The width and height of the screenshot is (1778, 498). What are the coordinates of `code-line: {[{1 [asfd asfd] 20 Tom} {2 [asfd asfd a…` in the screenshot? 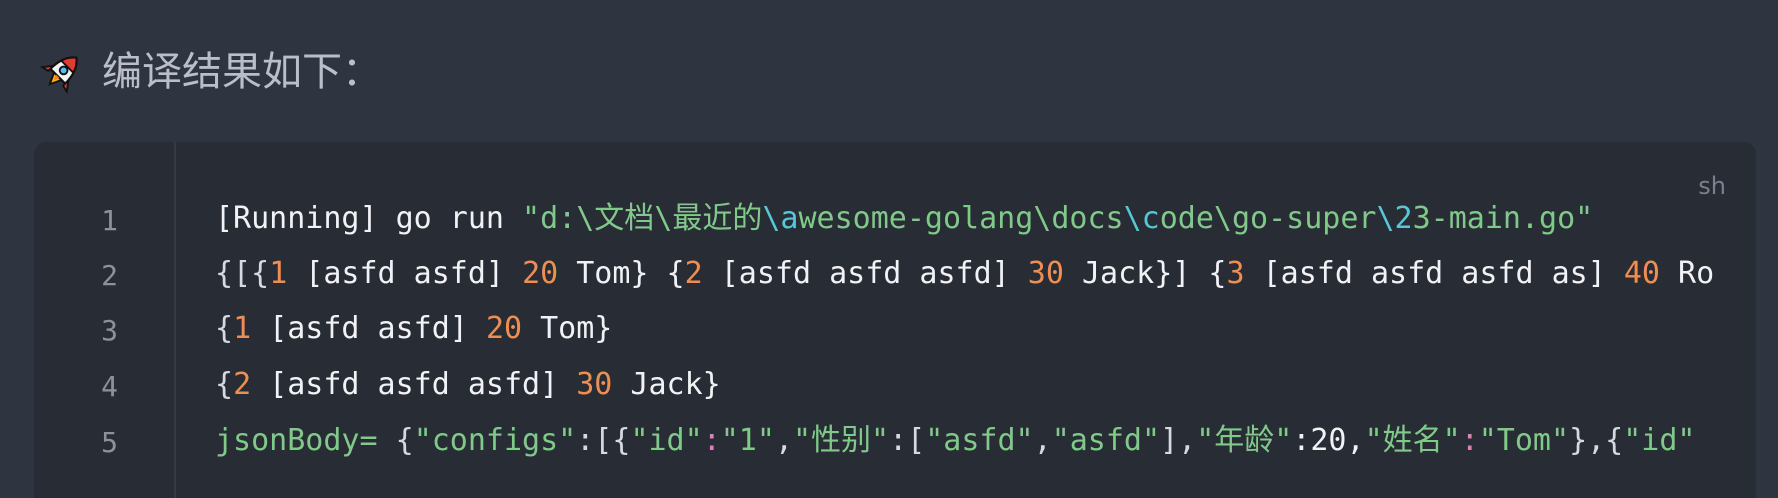 It's located at (964, 274).